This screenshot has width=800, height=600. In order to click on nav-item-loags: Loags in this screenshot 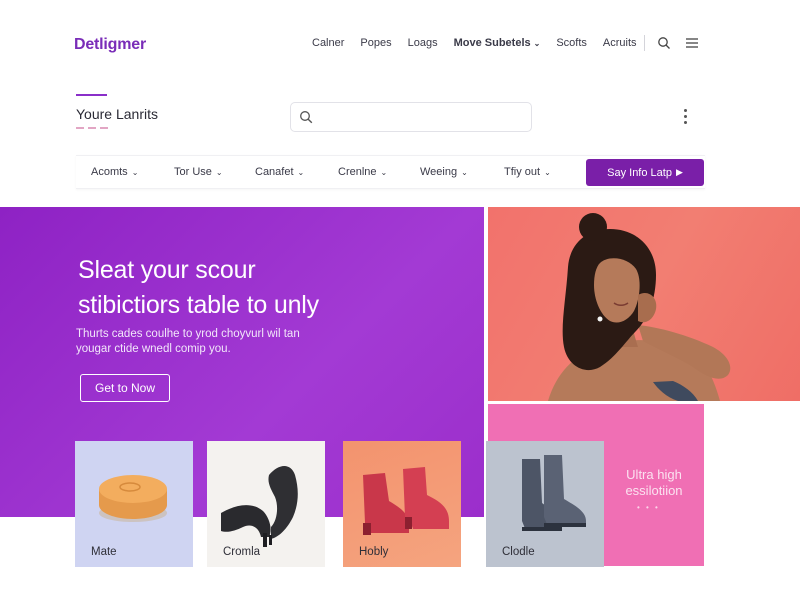, I will do `click(423, 43)`.